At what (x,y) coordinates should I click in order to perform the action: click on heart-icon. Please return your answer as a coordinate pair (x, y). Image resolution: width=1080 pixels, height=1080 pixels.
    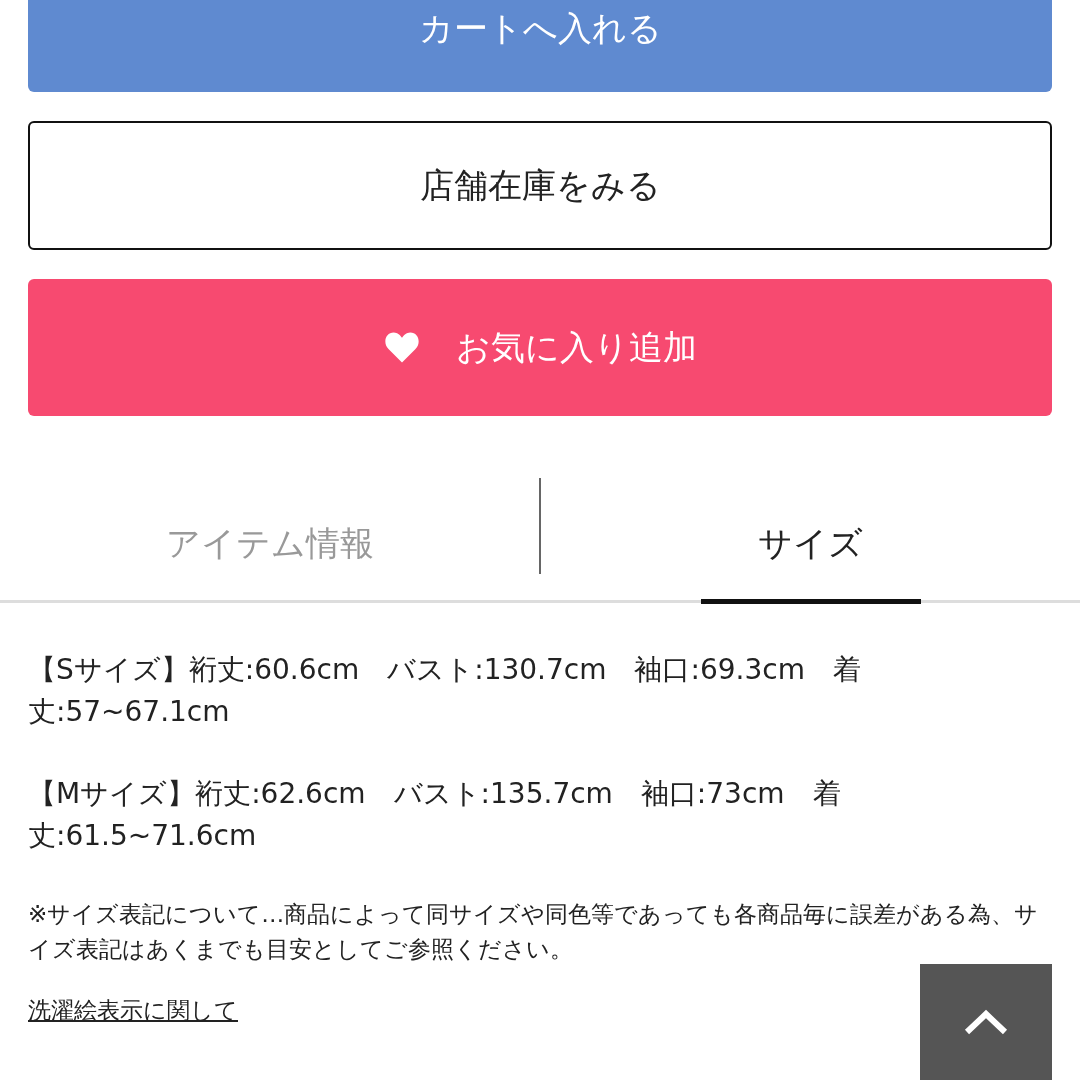
    Looking at the image, I should click on (401, 347).